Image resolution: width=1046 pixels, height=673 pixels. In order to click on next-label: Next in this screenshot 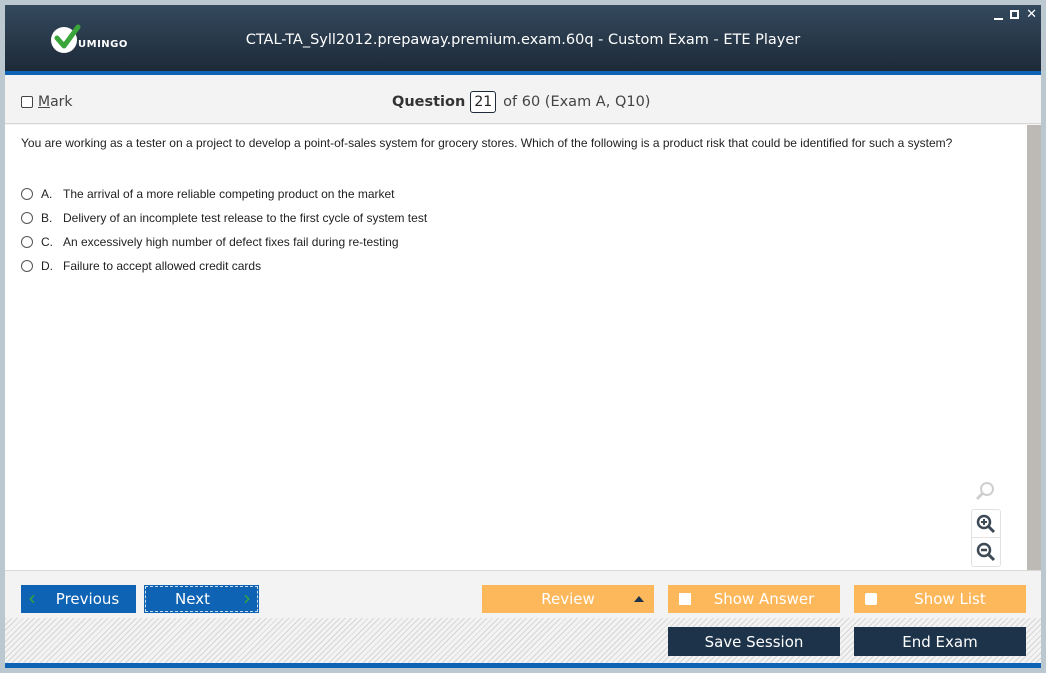, I will do `click(192, 599)`.